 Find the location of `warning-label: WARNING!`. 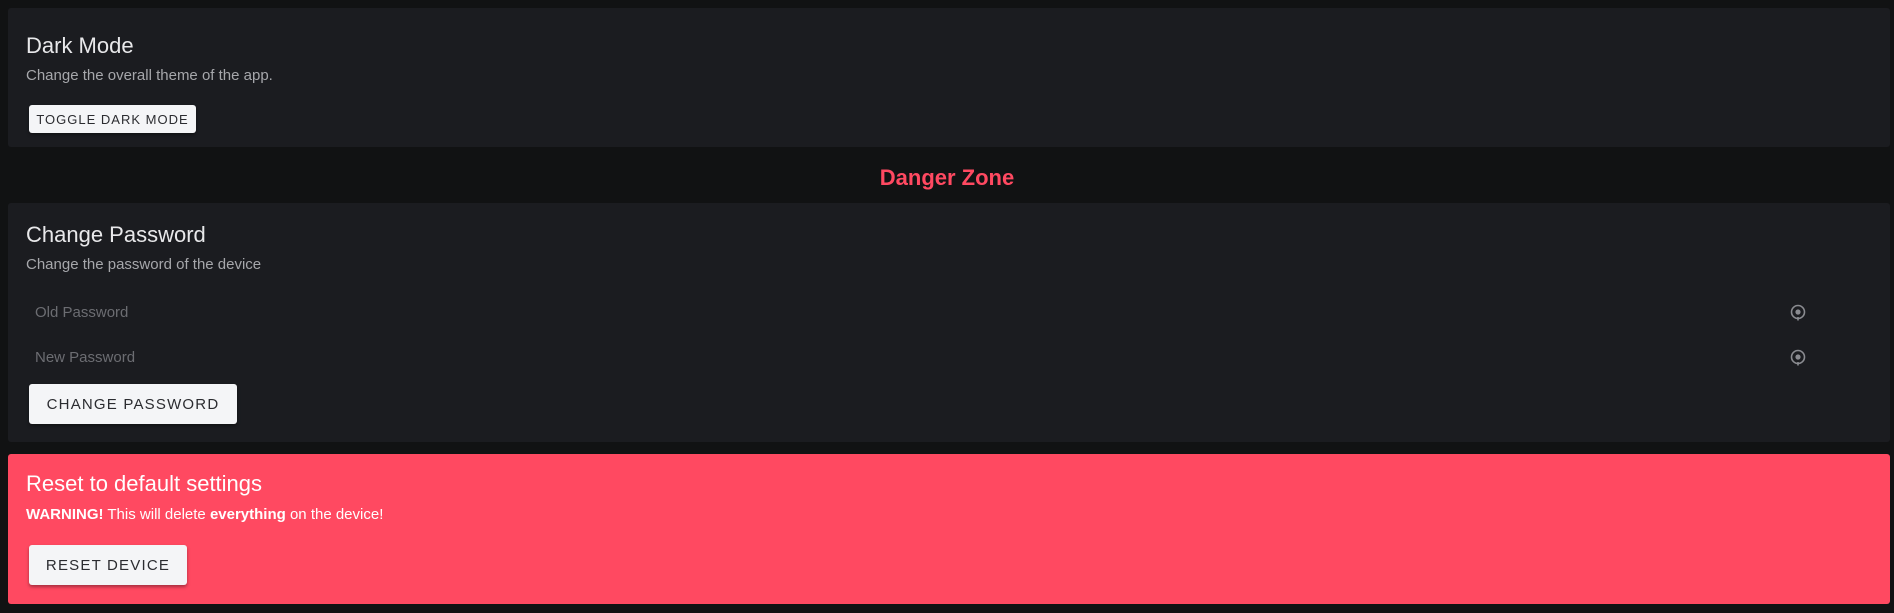

warning-label: WARNING! is located at coordinates (65, 514).